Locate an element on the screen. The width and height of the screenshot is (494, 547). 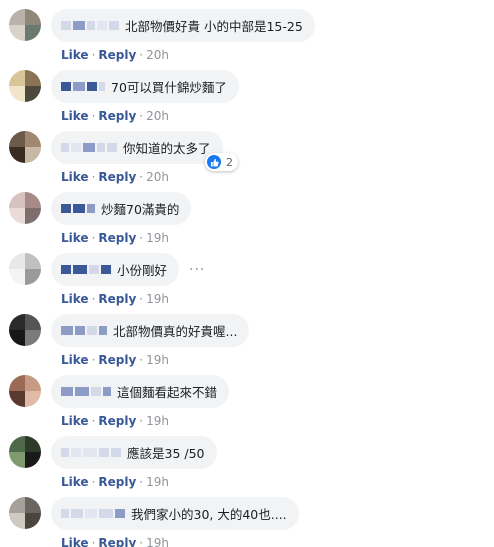
comment-text: 小份剛好 is located at coordinates (142, 270).